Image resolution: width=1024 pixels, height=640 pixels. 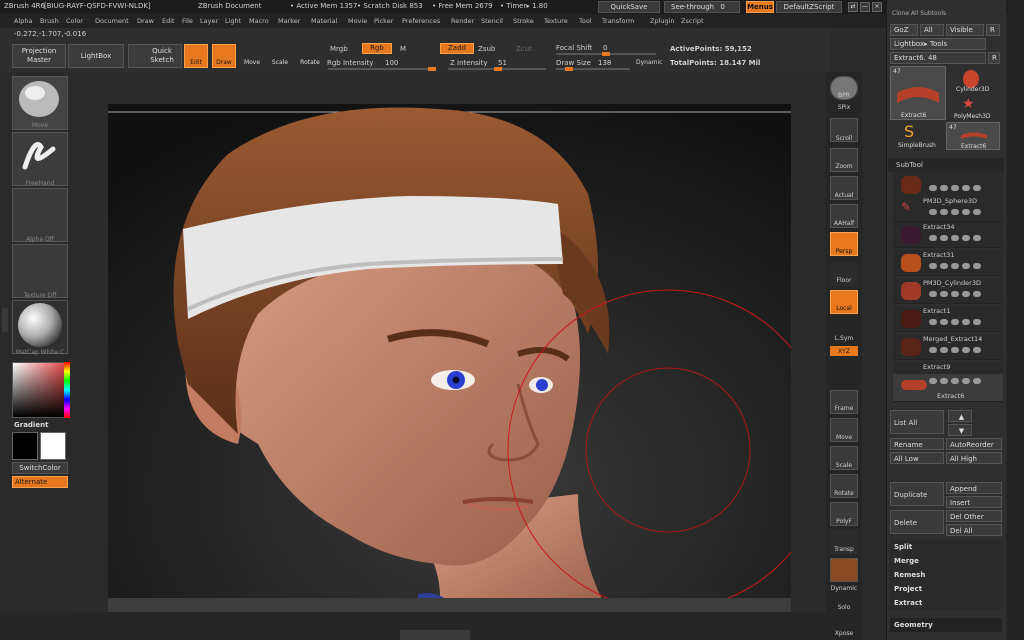 What do you see at coordinates (196, 56) in the screenshot?
I see `edit-button: Edit` at bounding box center [196, 56].